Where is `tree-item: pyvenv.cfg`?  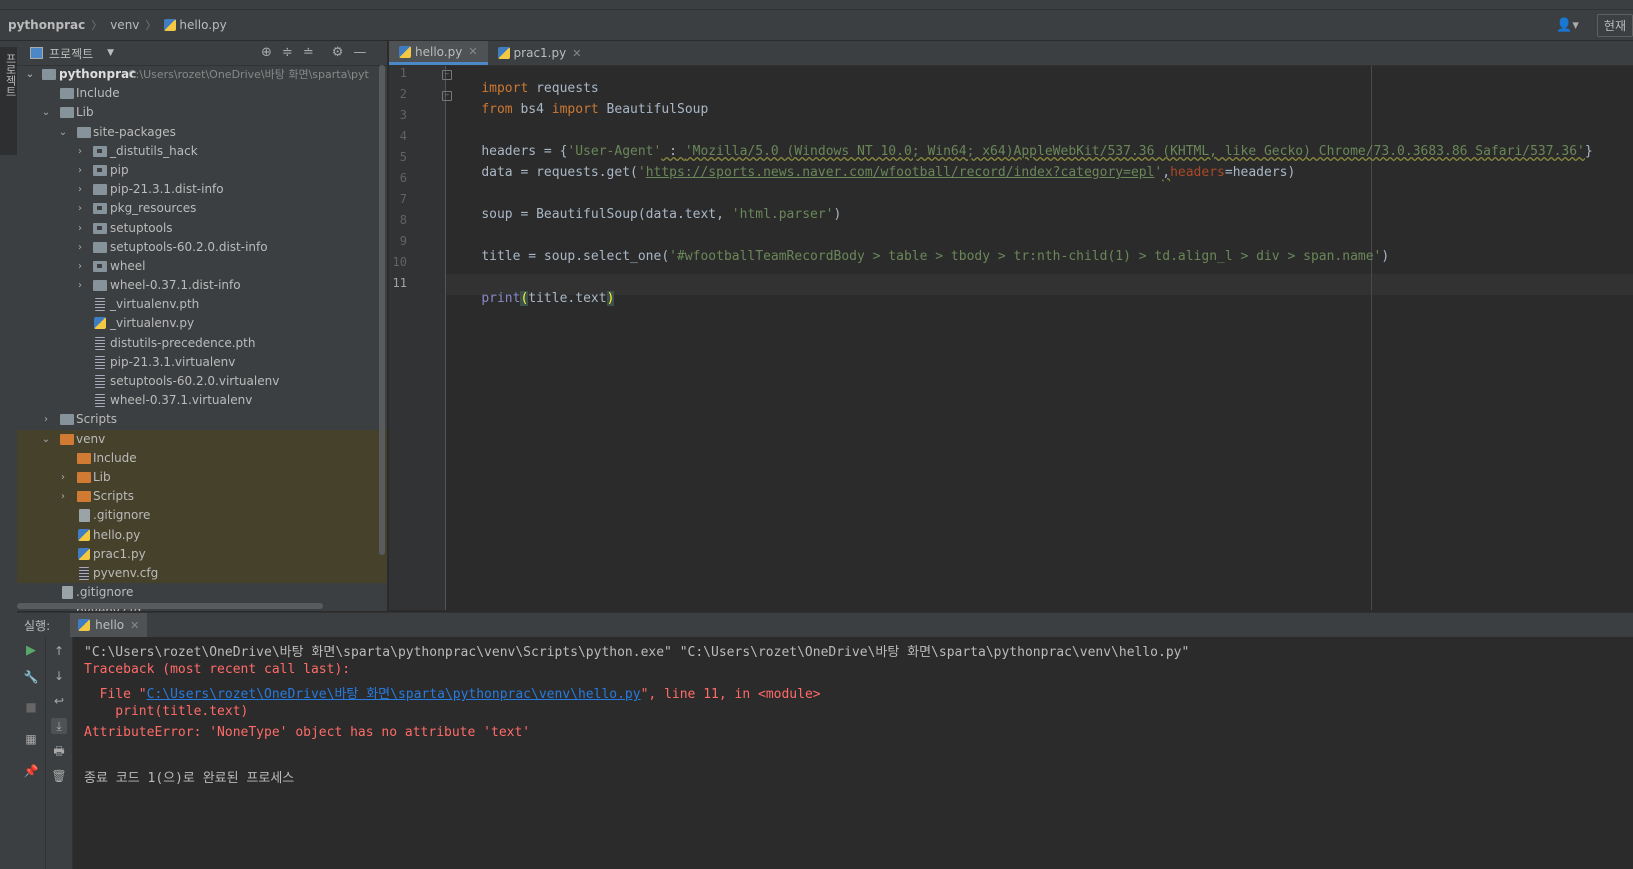 tree-item: pyvenv.cfg is located at coordinates (202, 573).